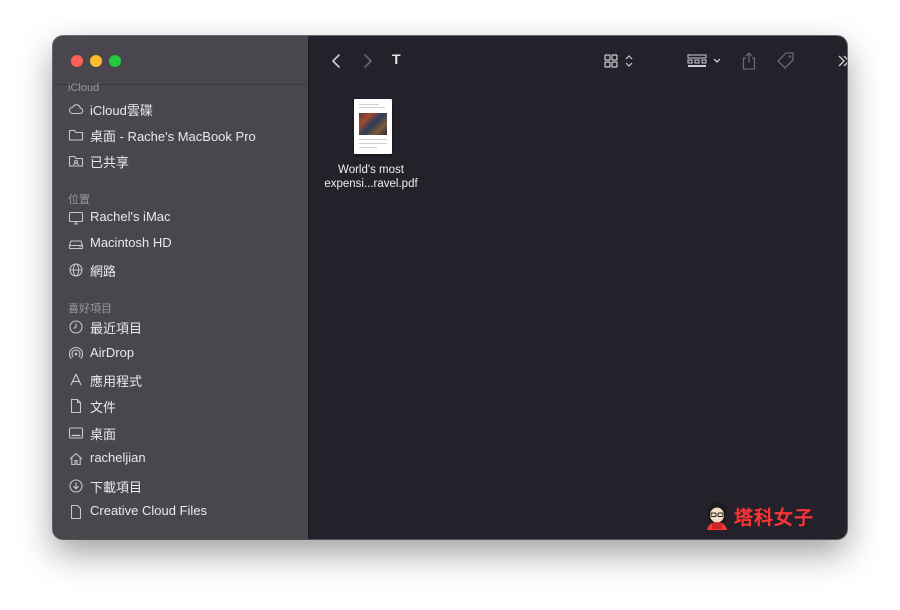  I want to click on sidebar-item-icloud-drive: iCloud雲碟, so click(183, 109).